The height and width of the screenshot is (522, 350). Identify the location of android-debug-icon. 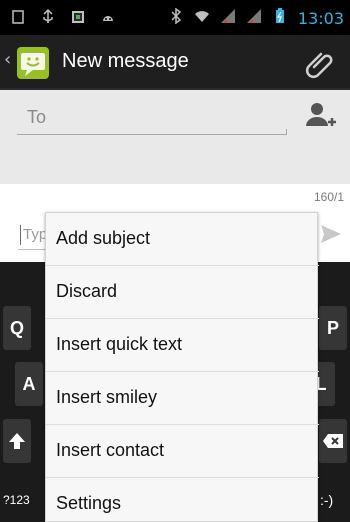
(108, 19).